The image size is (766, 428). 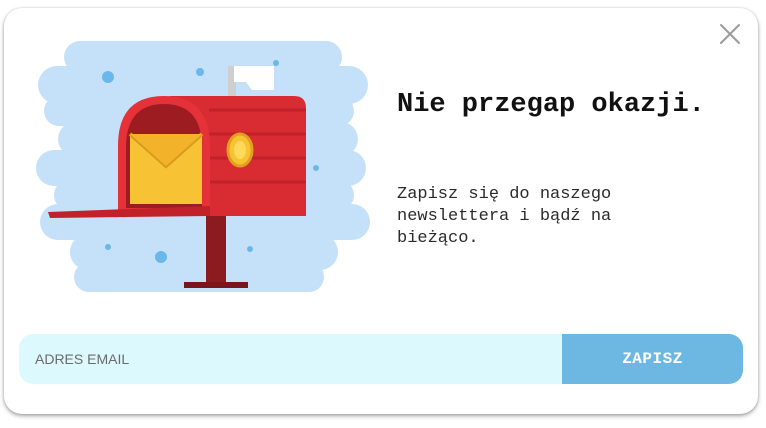 What do you see at coordinates (290, 359) in the screenshot?
I see `email-input` at bounding box center [290, 359].